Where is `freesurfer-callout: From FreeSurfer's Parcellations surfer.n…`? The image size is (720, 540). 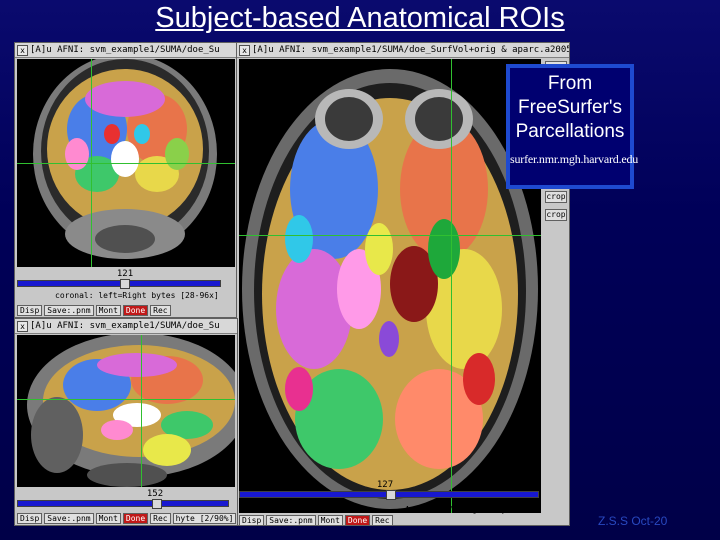 freesurfer-callout: From FreeSurfer's Parcellations surfer.n… is located at coordinates (572, 126).